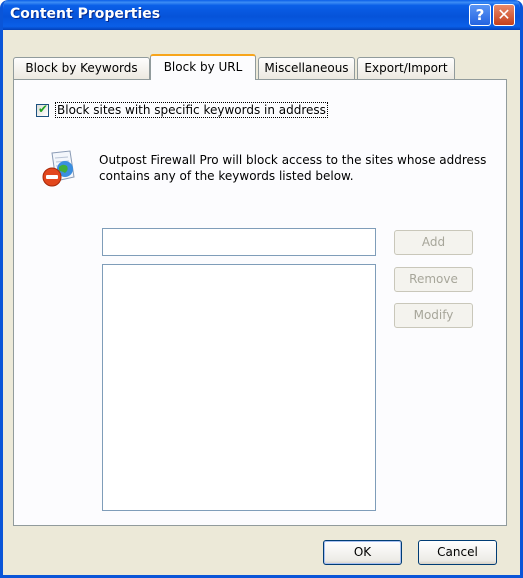 The width and height of the screenshot is (523, 578). I want to click on remove-button: Remove, so click(433, 279).